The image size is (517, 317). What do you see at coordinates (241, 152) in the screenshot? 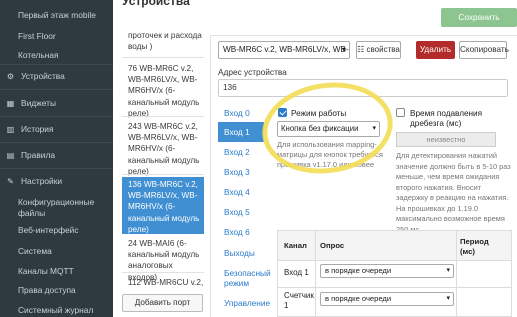
I see `tab-input-2: Вход 2` at bounding box center [241, 152].